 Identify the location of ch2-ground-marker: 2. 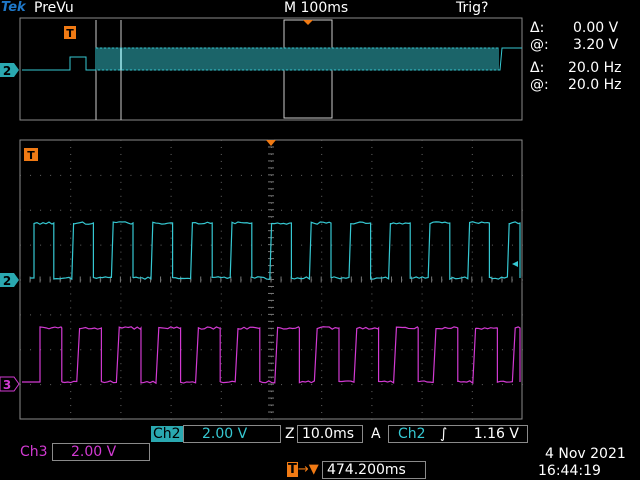
(9, 280).